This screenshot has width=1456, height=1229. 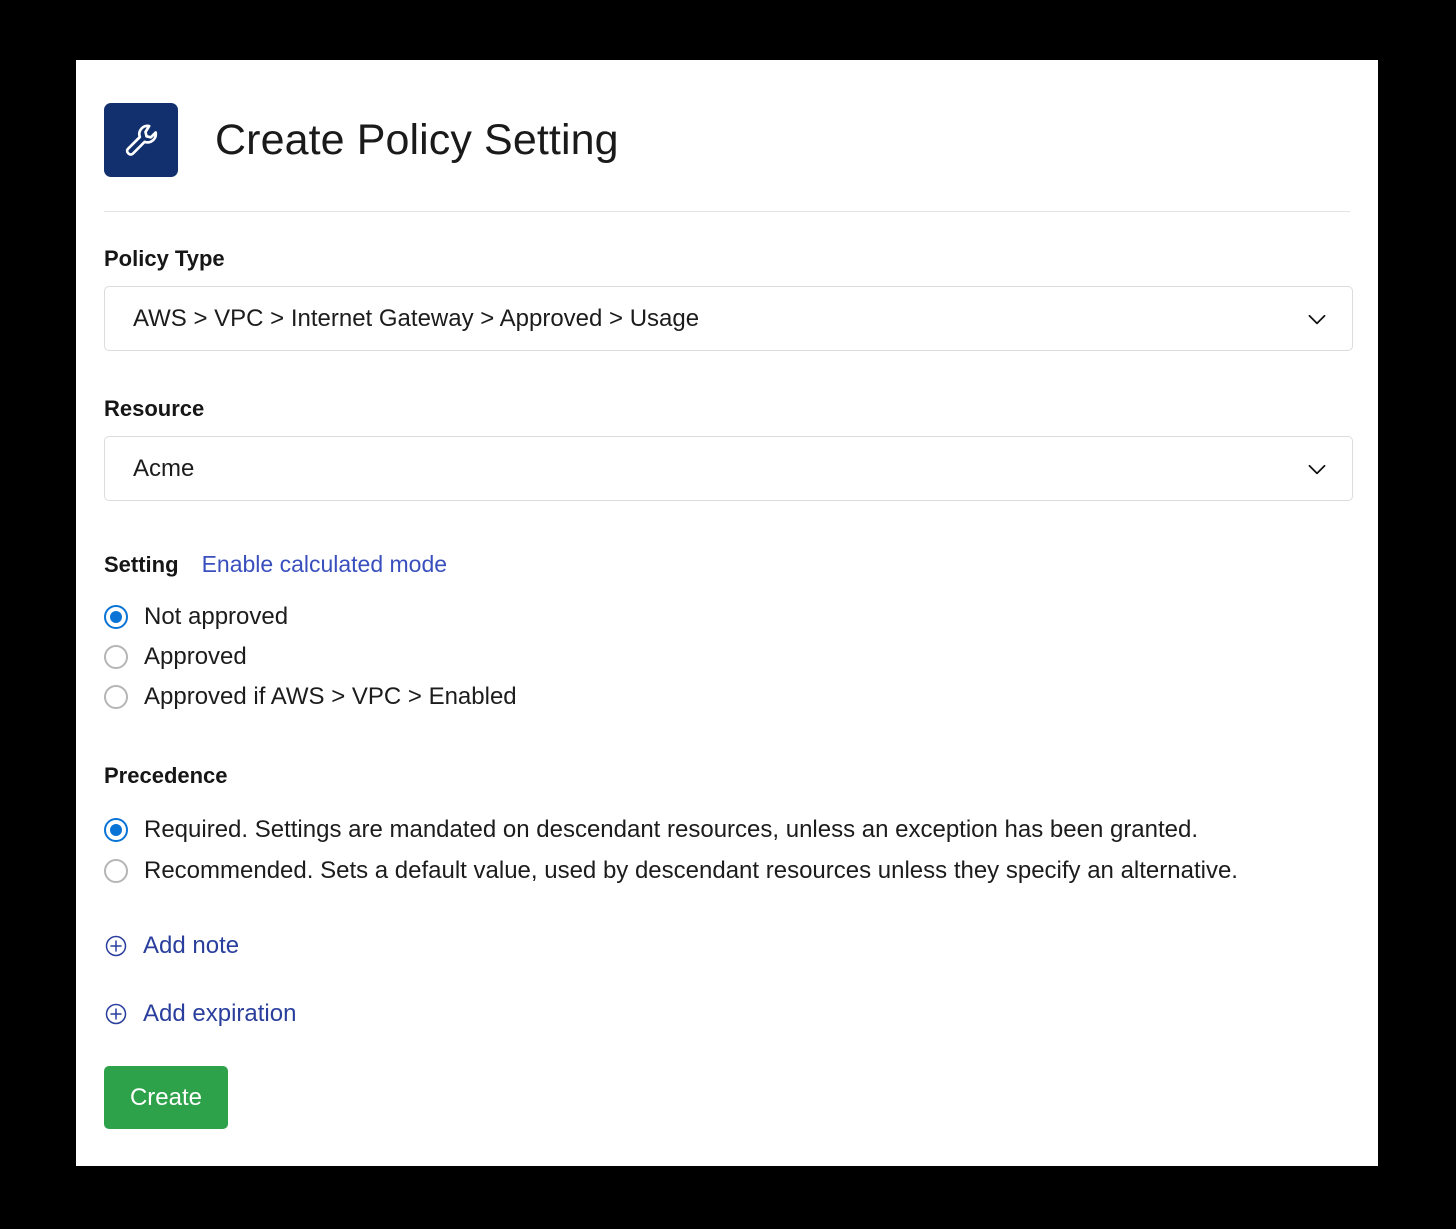 What do you see at coordinates (220, 1013) in the screenshot?
I see `add-expiration-label: Add expiration` at bounding box center [220, 1013].